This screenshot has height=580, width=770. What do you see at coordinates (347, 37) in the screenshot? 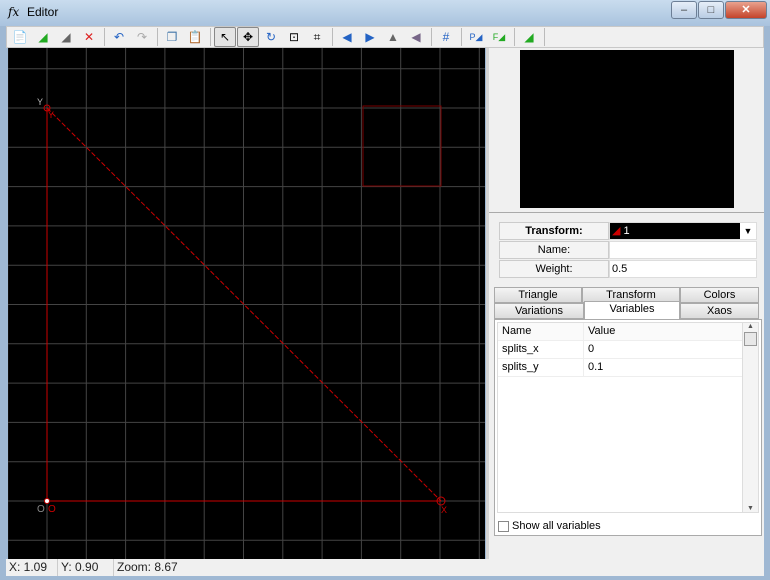
I see `rotate-left-icon: ◀` at bounding box center [347, 37].